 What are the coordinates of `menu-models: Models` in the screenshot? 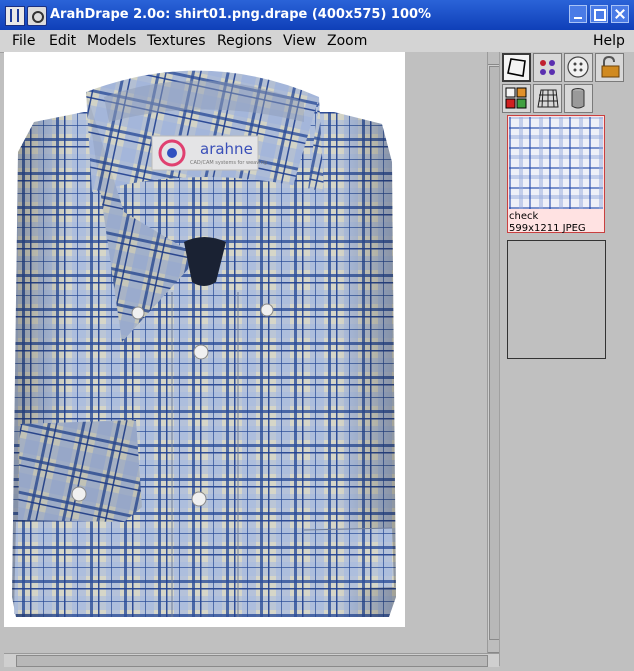 It's located at (111, 41).